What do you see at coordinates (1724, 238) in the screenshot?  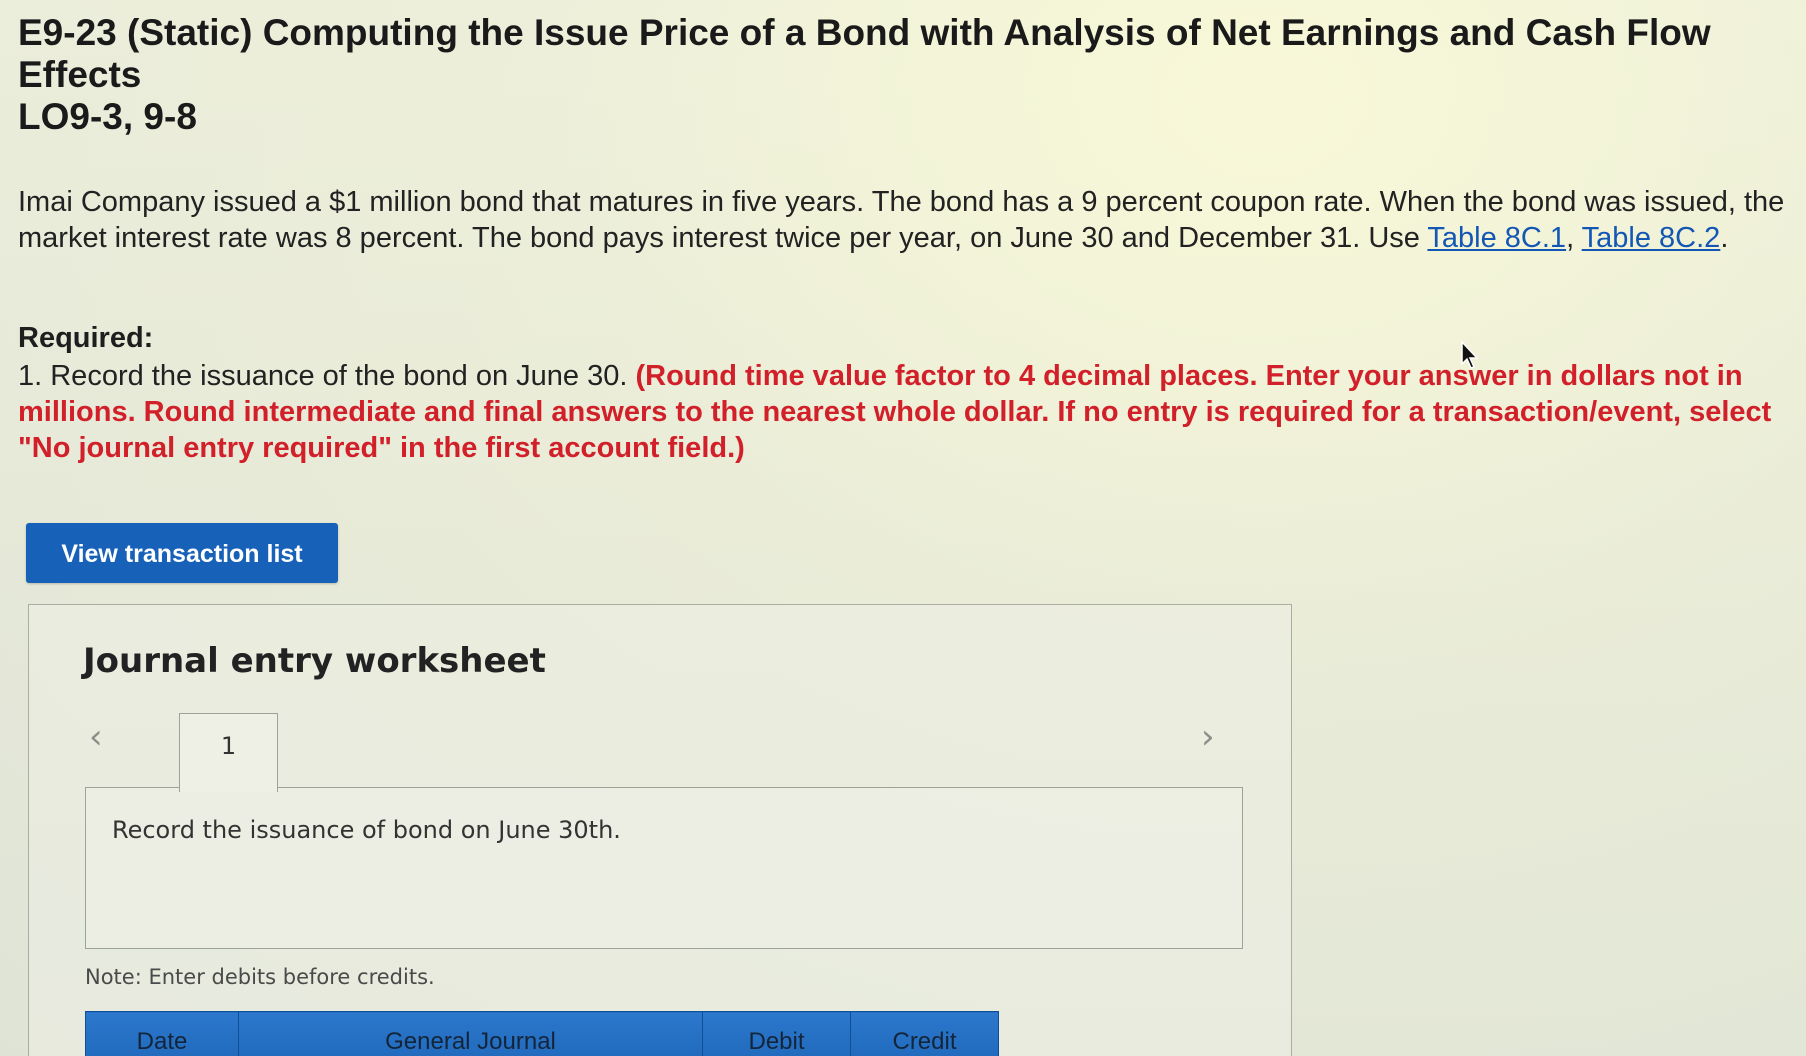 I see `intro-end: .` at bounding box center [1724, 238].